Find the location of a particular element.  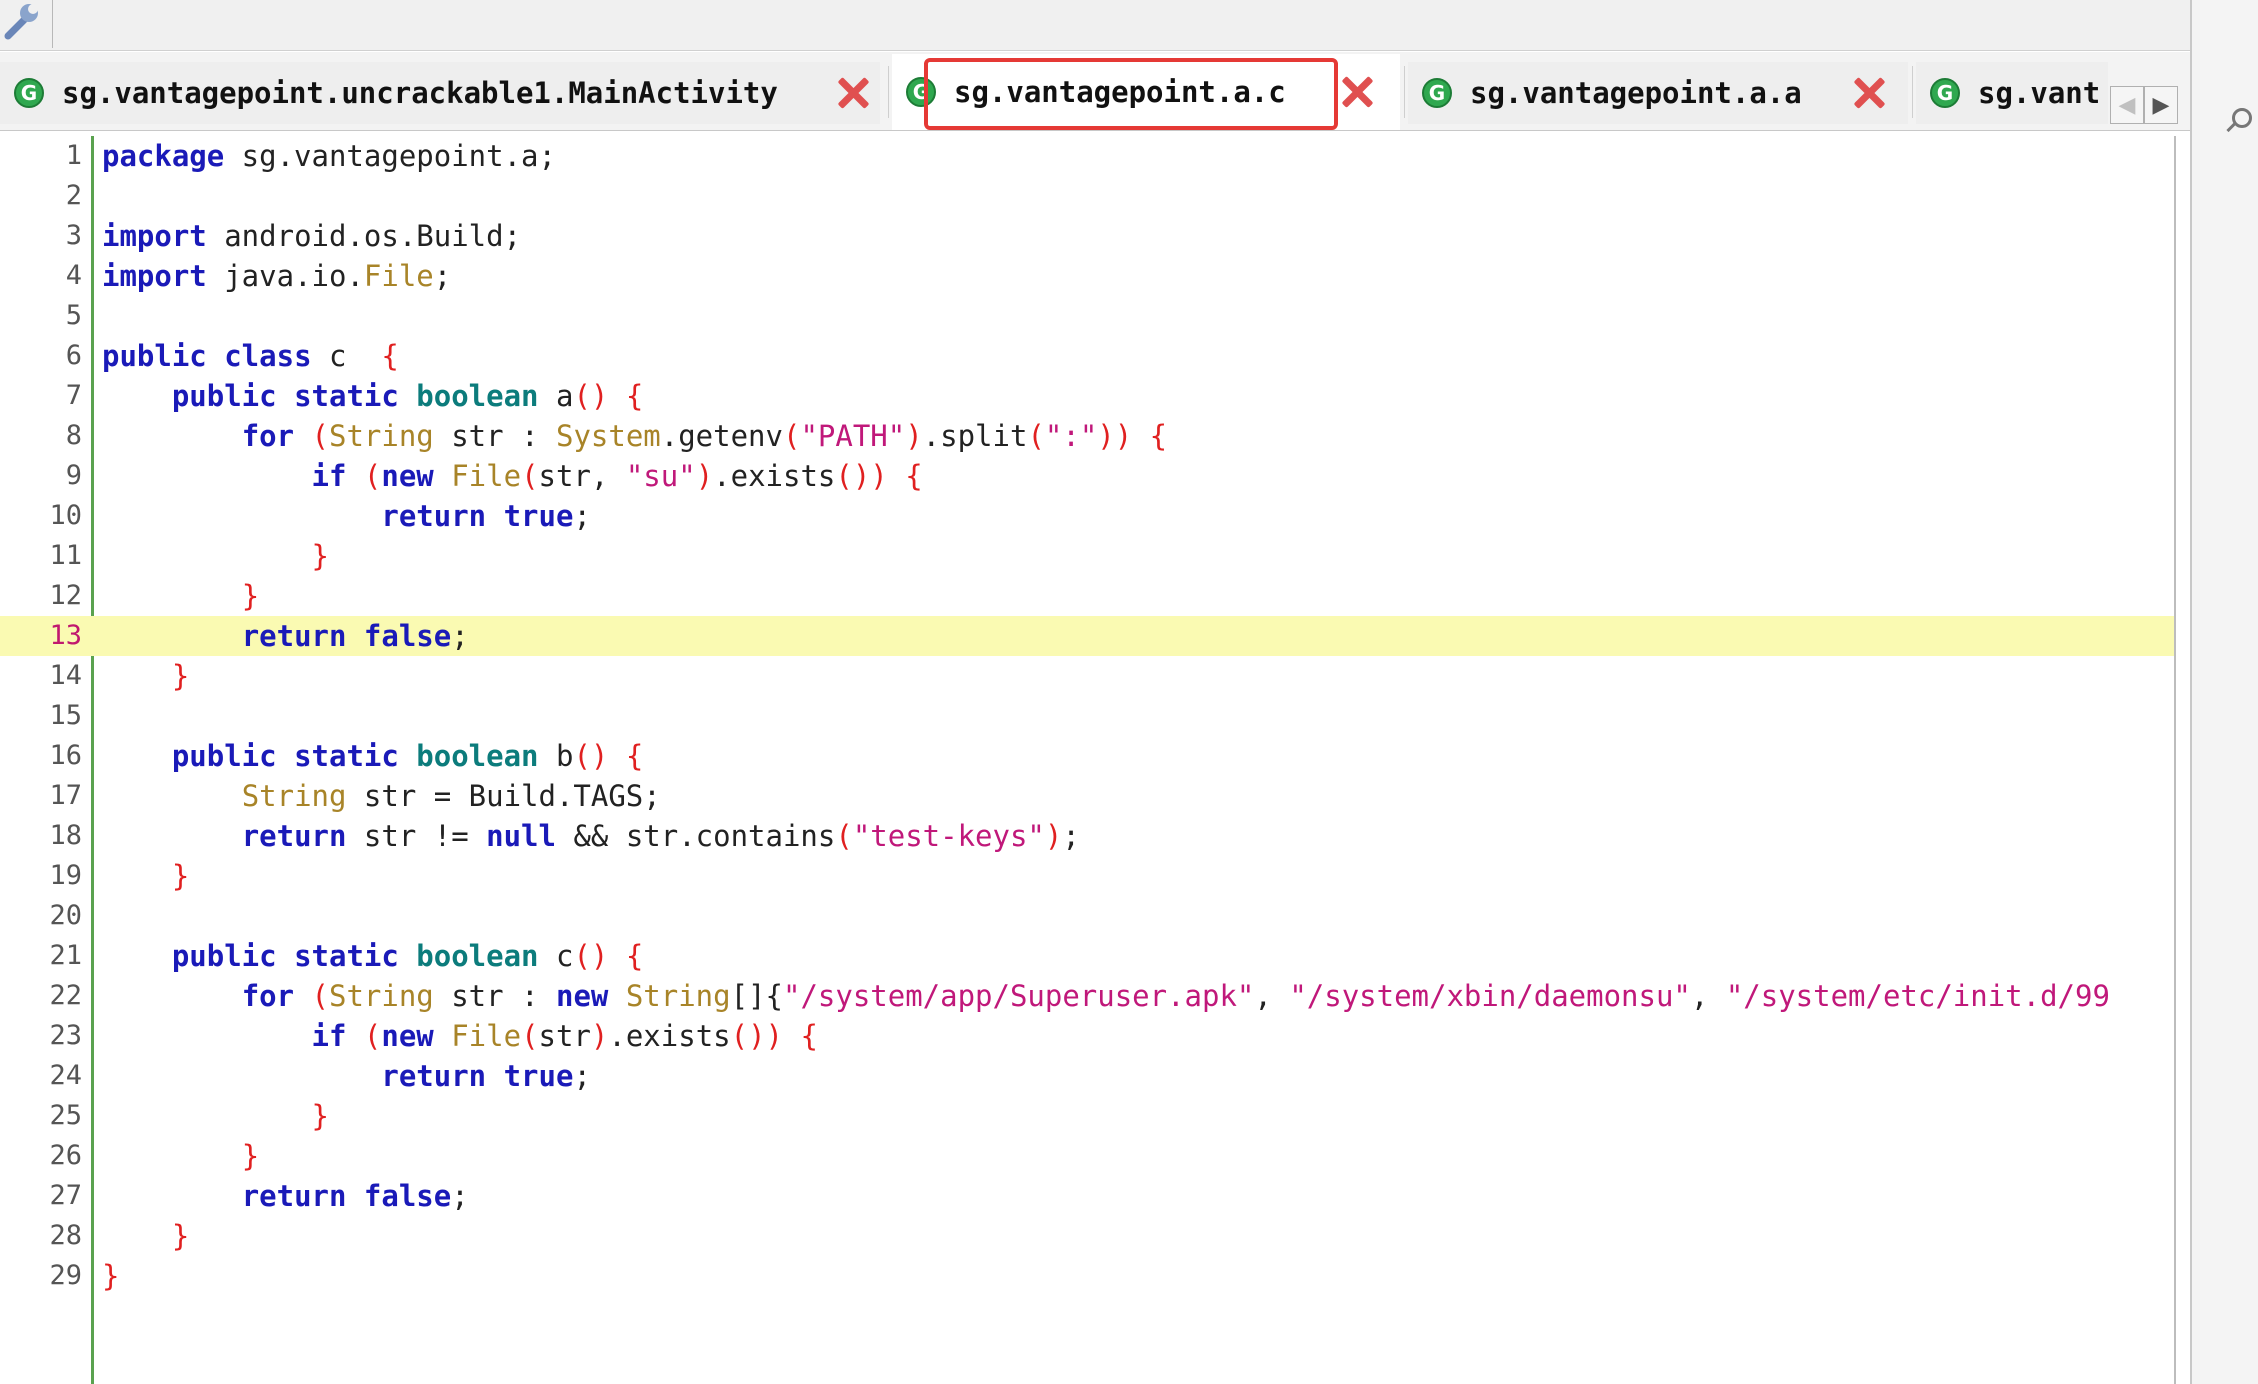

code-line: 9 if (new File(str, "su").exists()) { is located at coordinates (1087, 476).